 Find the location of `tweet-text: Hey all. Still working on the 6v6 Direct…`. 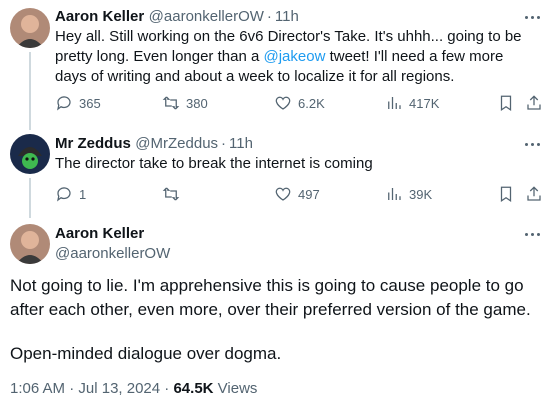

tweet-text: Hey all. Still working on the 6v6 Direct… is located at coordinates (288, 56).